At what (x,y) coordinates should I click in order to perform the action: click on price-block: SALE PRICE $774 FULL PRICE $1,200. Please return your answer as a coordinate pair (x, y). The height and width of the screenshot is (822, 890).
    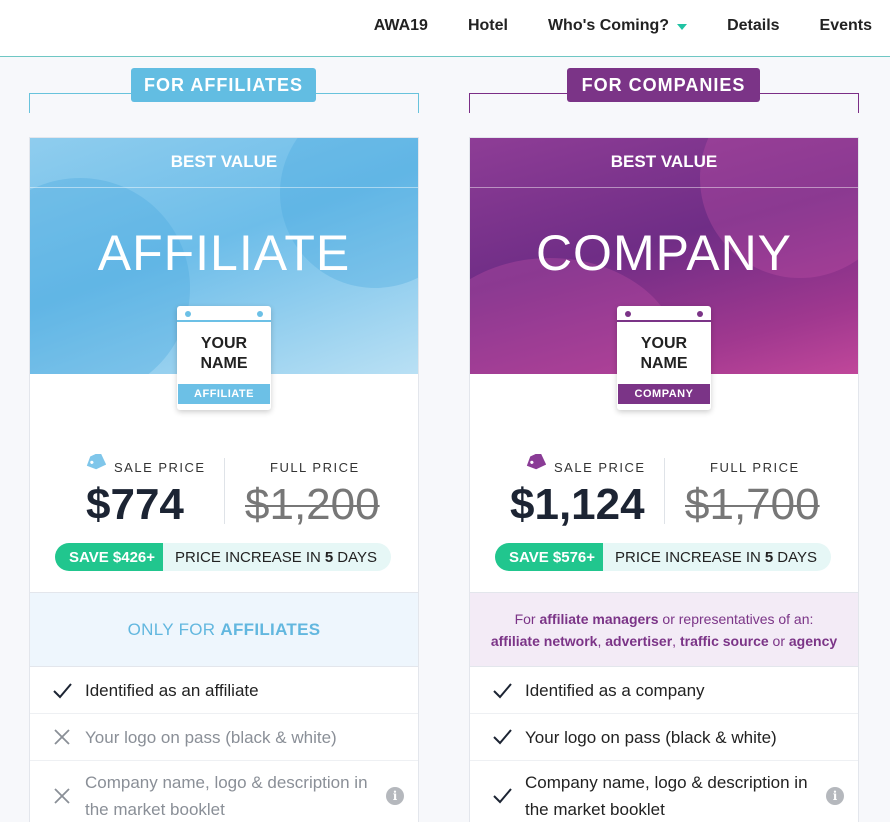
    Looking at the image, I should click on (224, 492).